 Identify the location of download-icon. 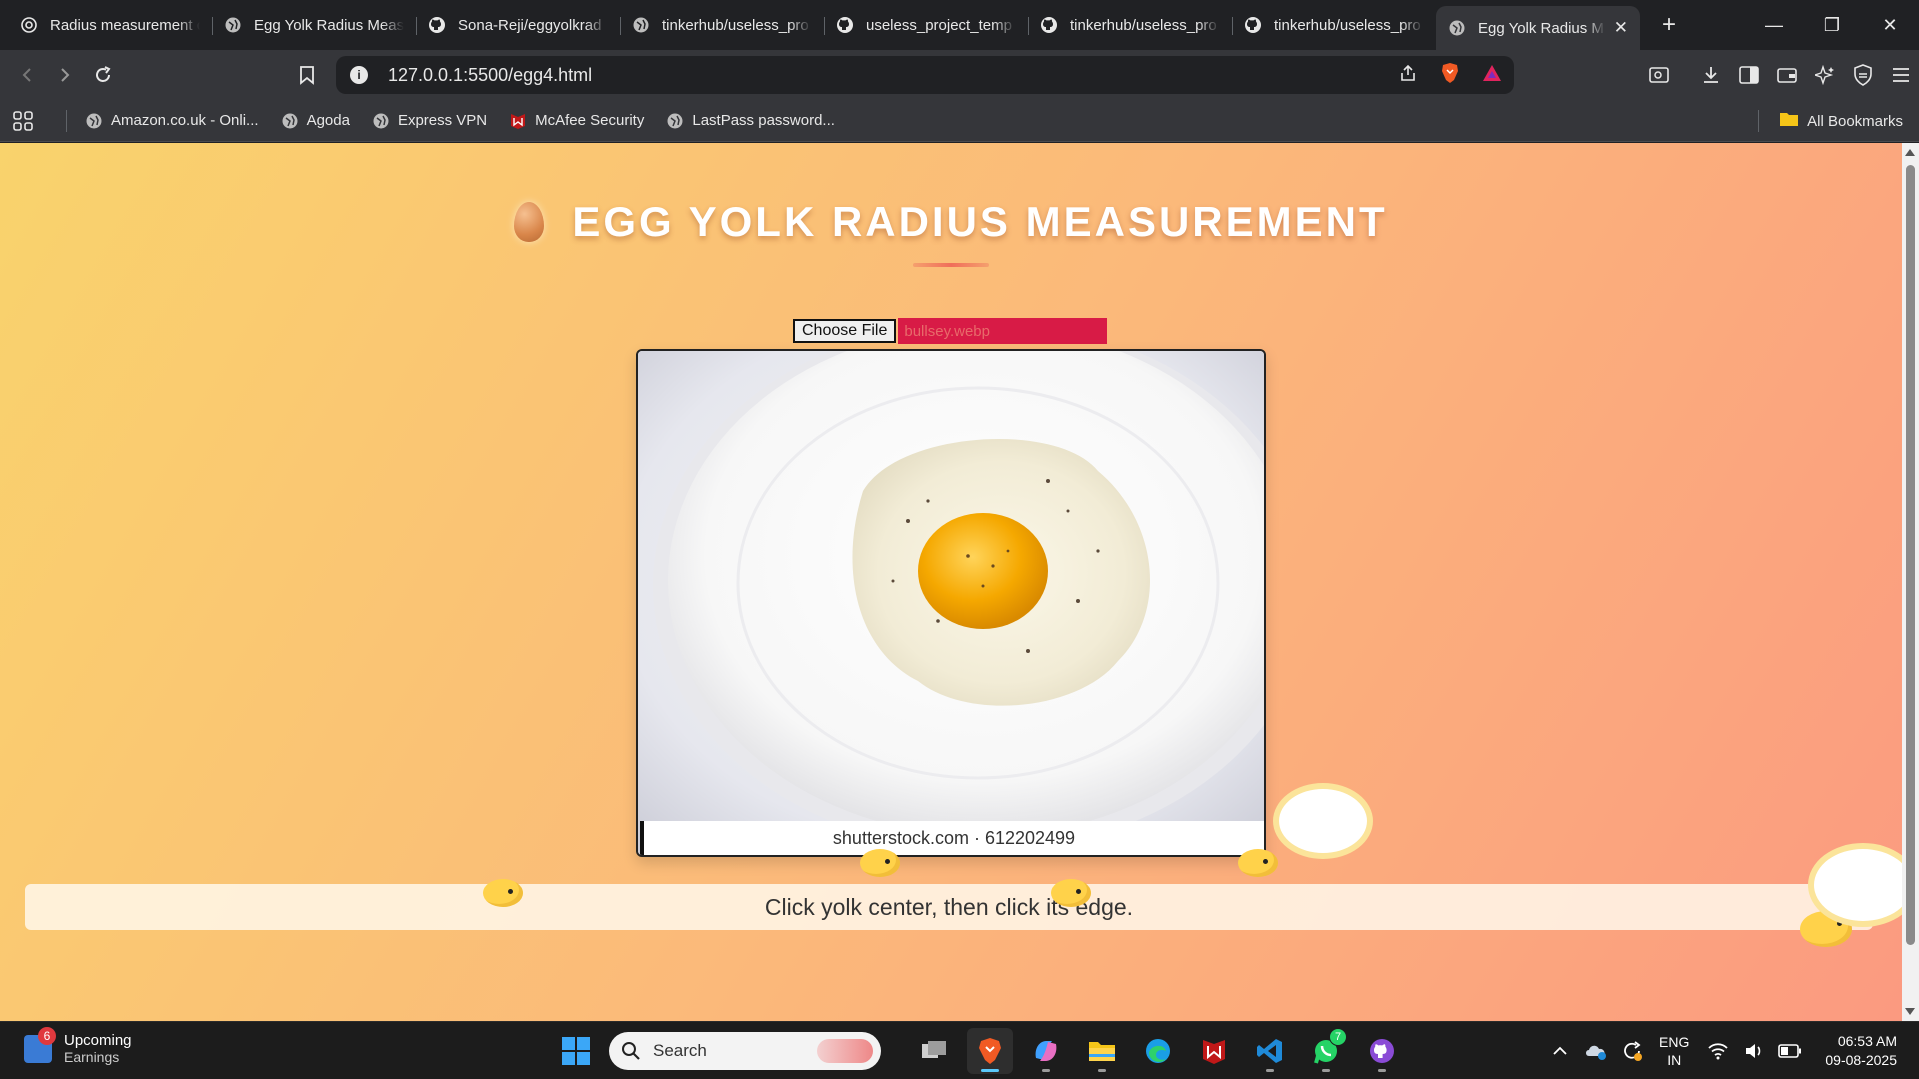
(1711, 75).